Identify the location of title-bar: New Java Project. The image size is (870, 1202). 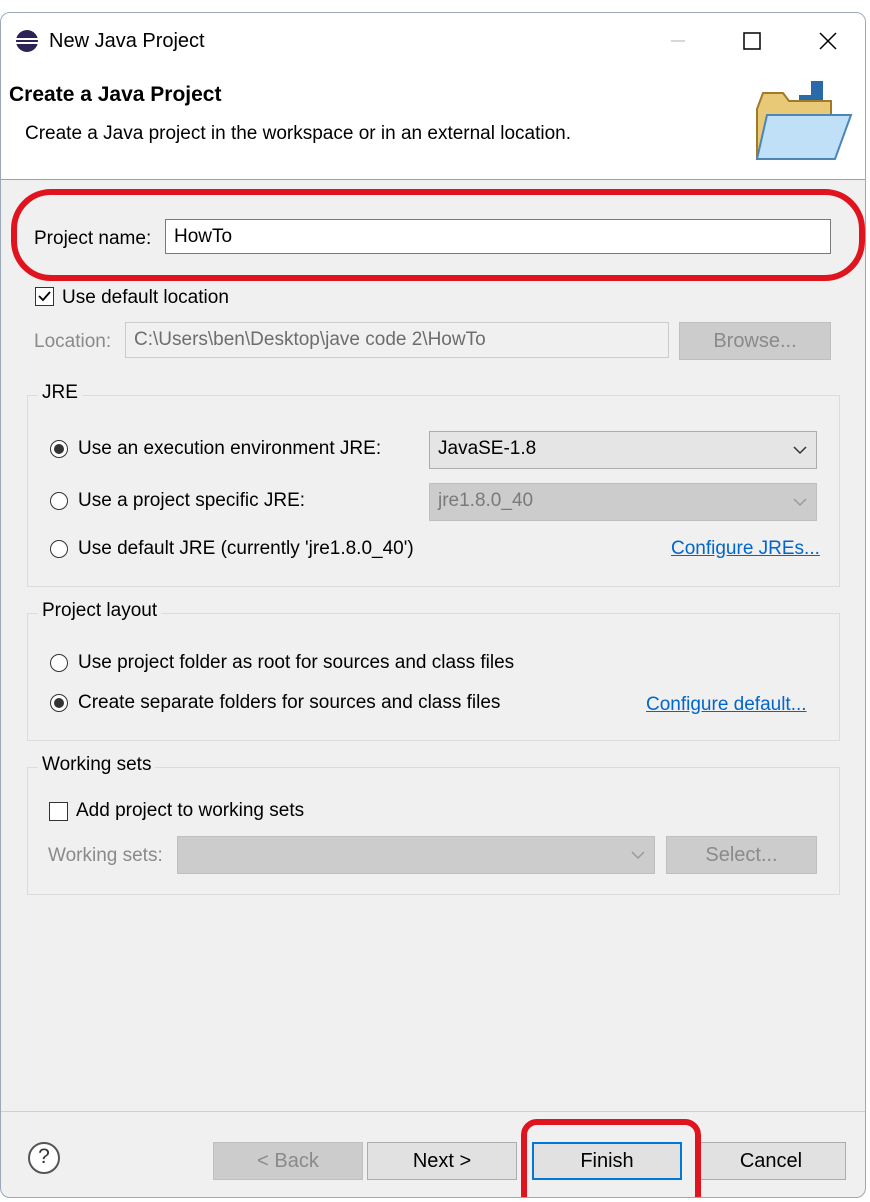
(433, 41).